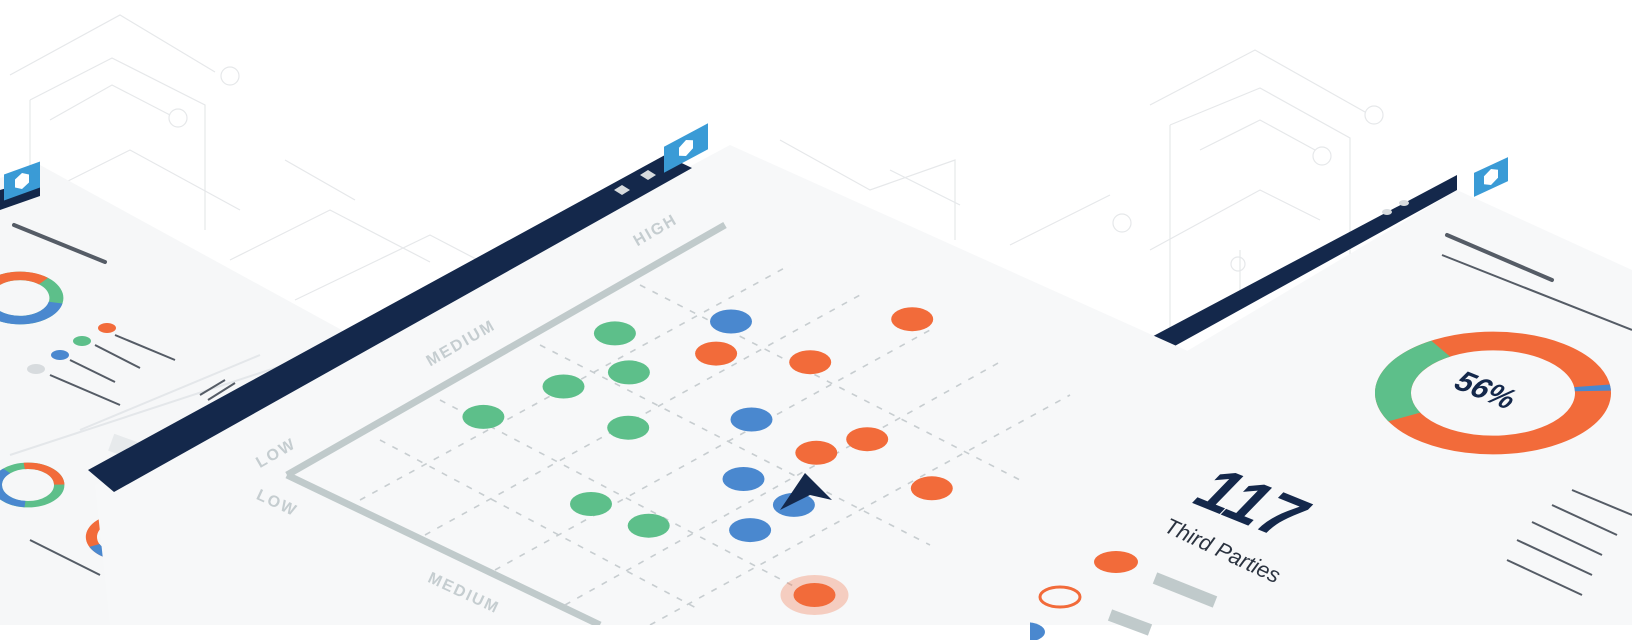  What do you see at coordinates (1124, 595) in the screenshot?
I see `stat-legend` at bounding box center [1124, 595].